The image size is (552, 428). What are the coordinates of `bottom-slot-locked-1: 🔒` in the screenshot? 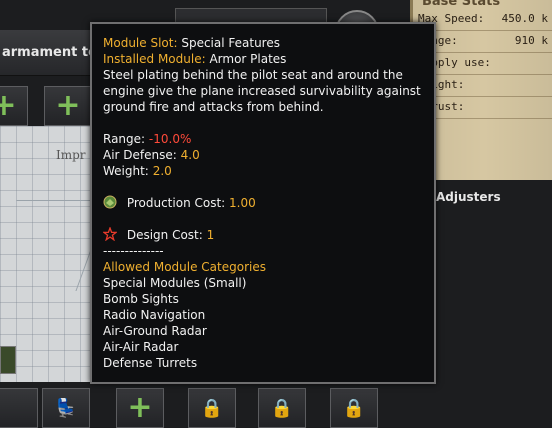 It's located at (212, 408).